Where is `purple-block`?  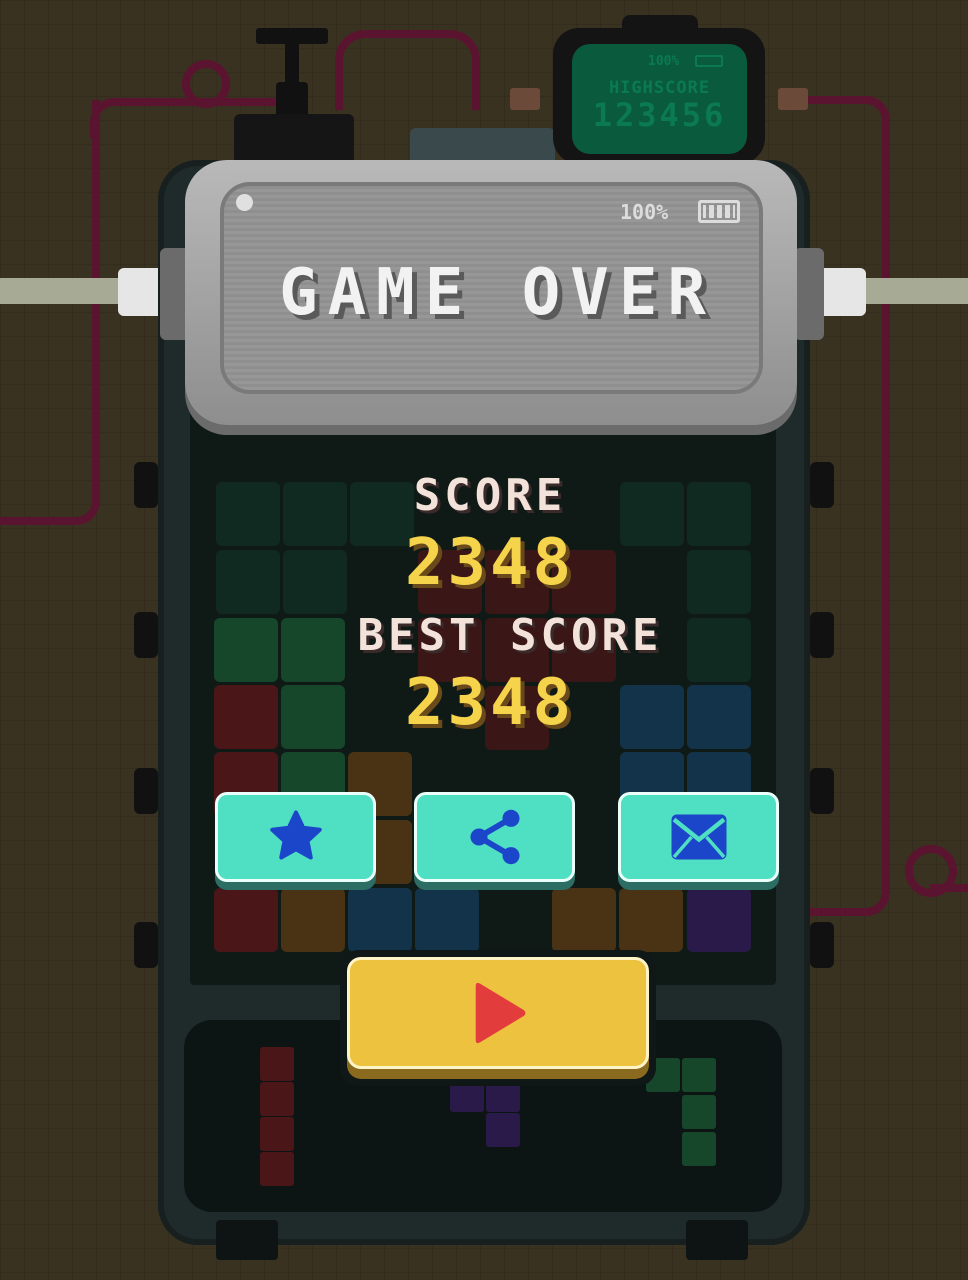
purple-block is located at coordinates (719, 920).